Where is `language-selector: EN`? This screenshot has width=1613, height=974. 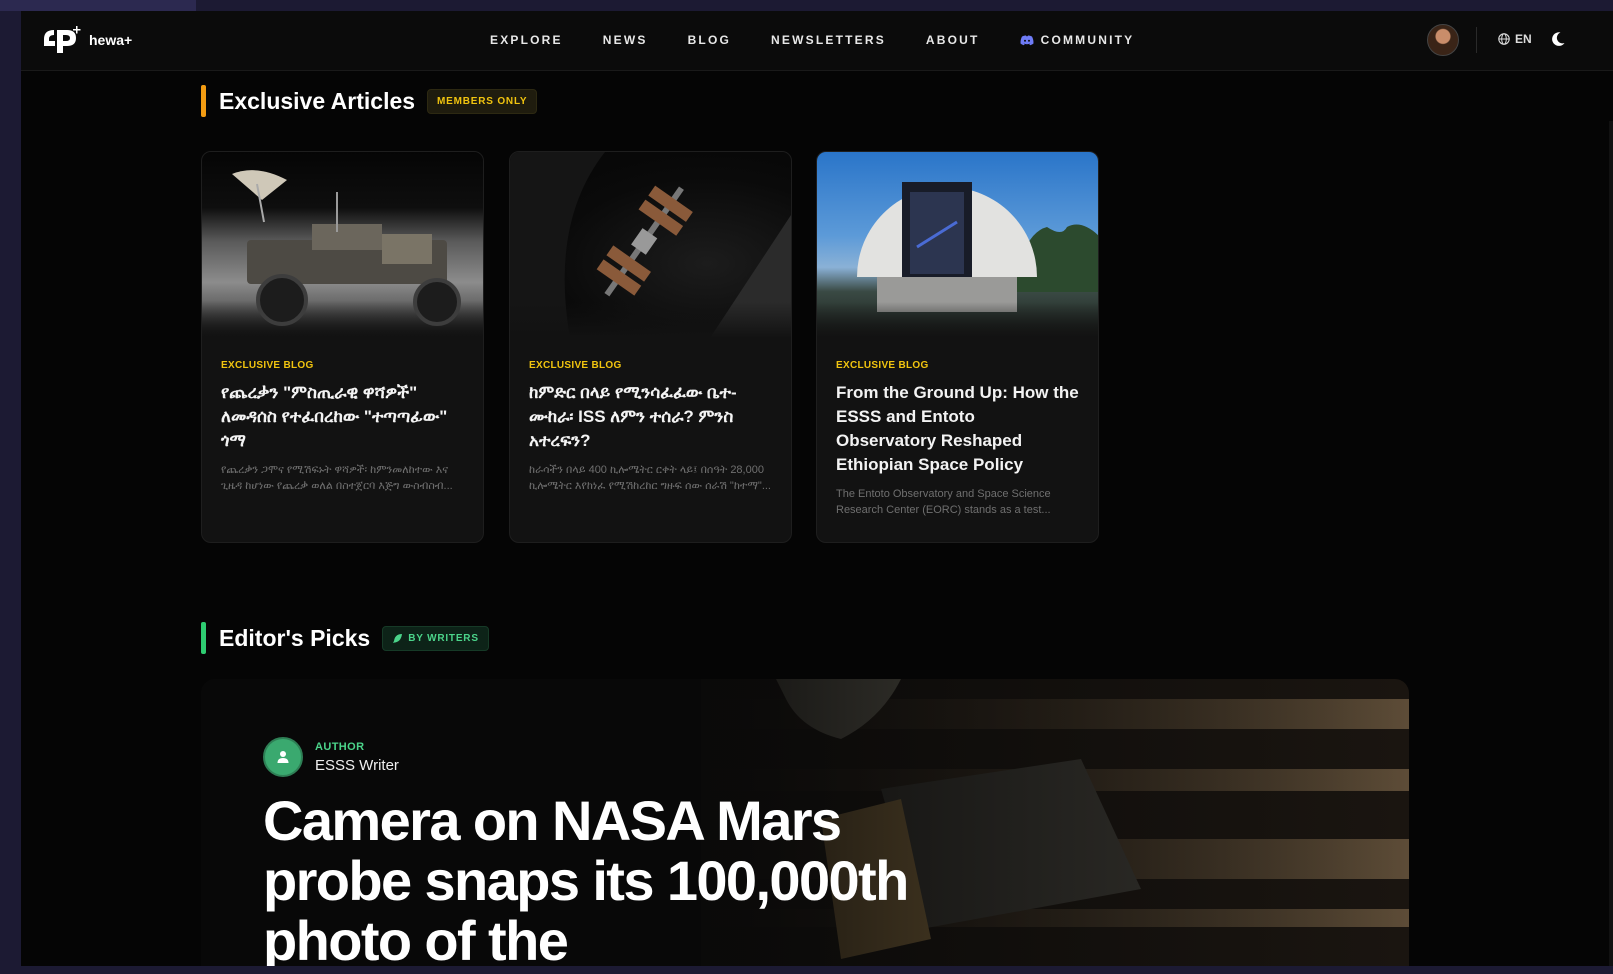 language-selector: EN is located at coordinates (1515, 39).